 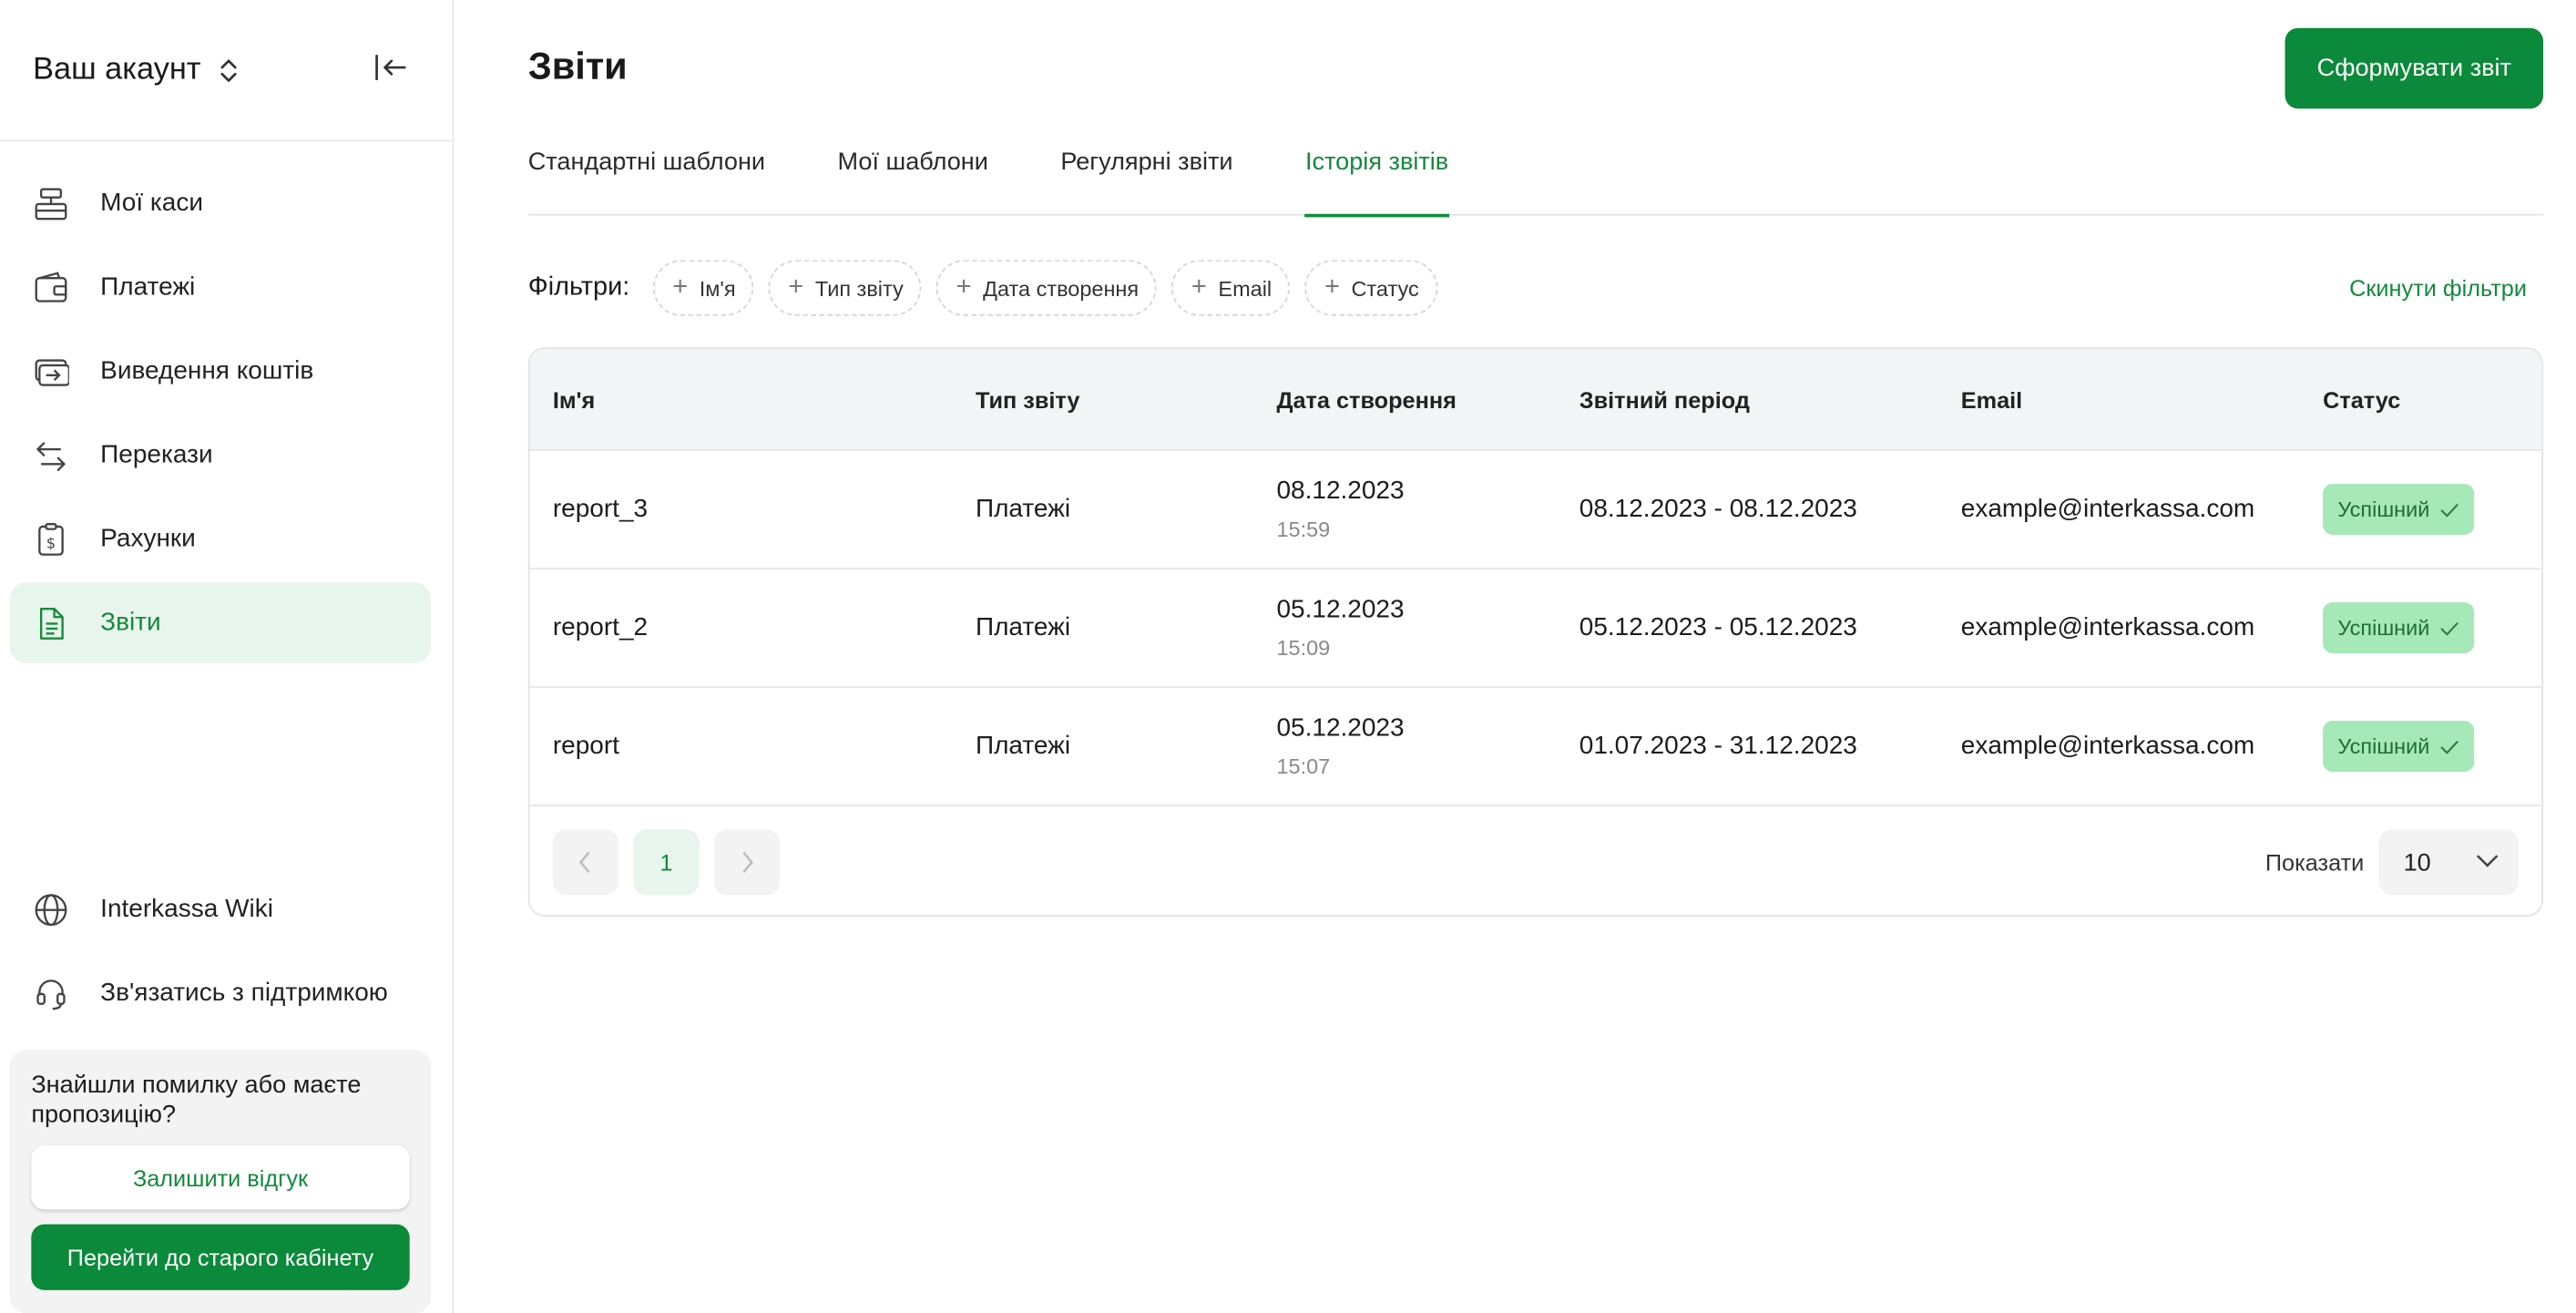 I want to click on report-name: report, so click(x=585, y=745).